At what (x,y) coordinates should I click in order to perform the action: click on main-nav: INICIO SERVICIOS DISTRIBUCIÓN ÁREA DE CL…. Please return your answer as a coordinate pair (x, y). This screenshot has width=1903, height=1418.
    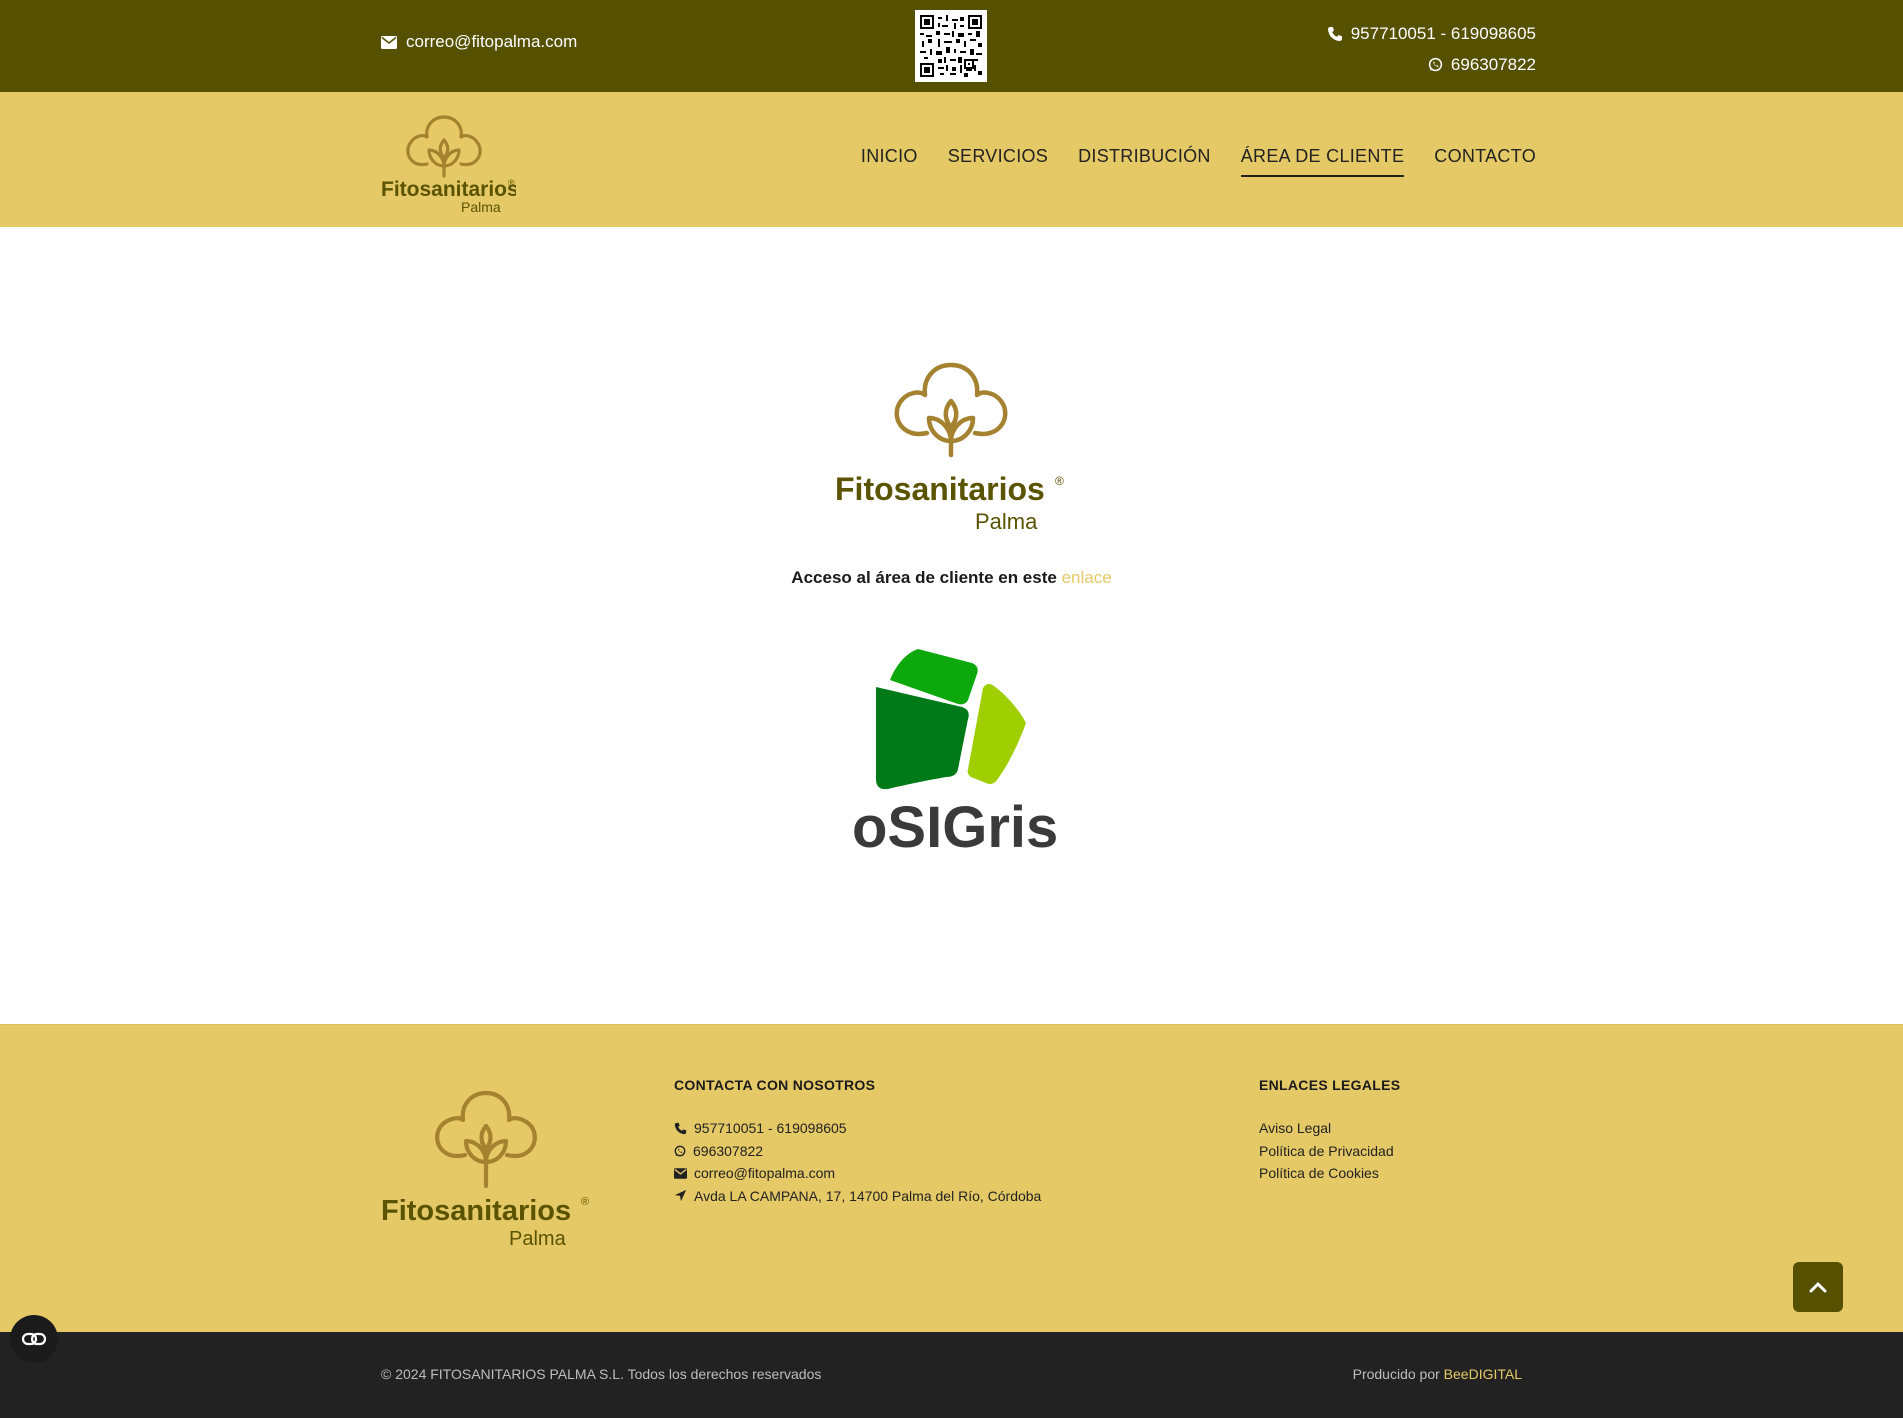
    Looking at the image, I should click on (1198, 161).